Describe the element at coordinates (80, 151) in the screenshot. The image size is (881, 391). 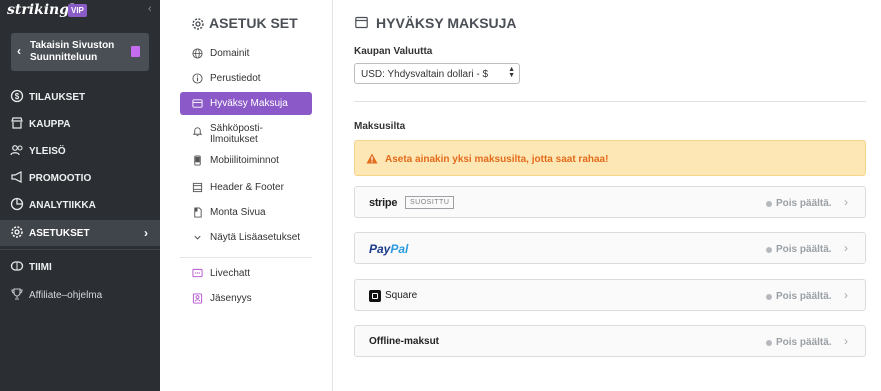
I see `nav-audience: YLEISÖ` at that location.